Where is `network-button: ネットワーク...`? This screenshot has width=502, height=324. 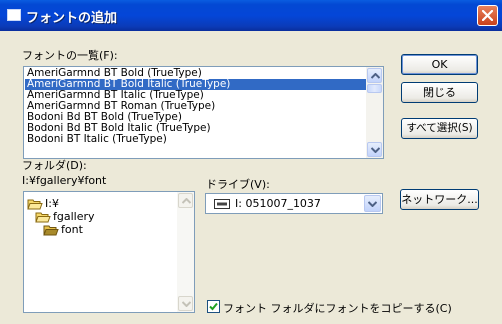
network-button: ネットワーク... is located at coordinates (439, 199).